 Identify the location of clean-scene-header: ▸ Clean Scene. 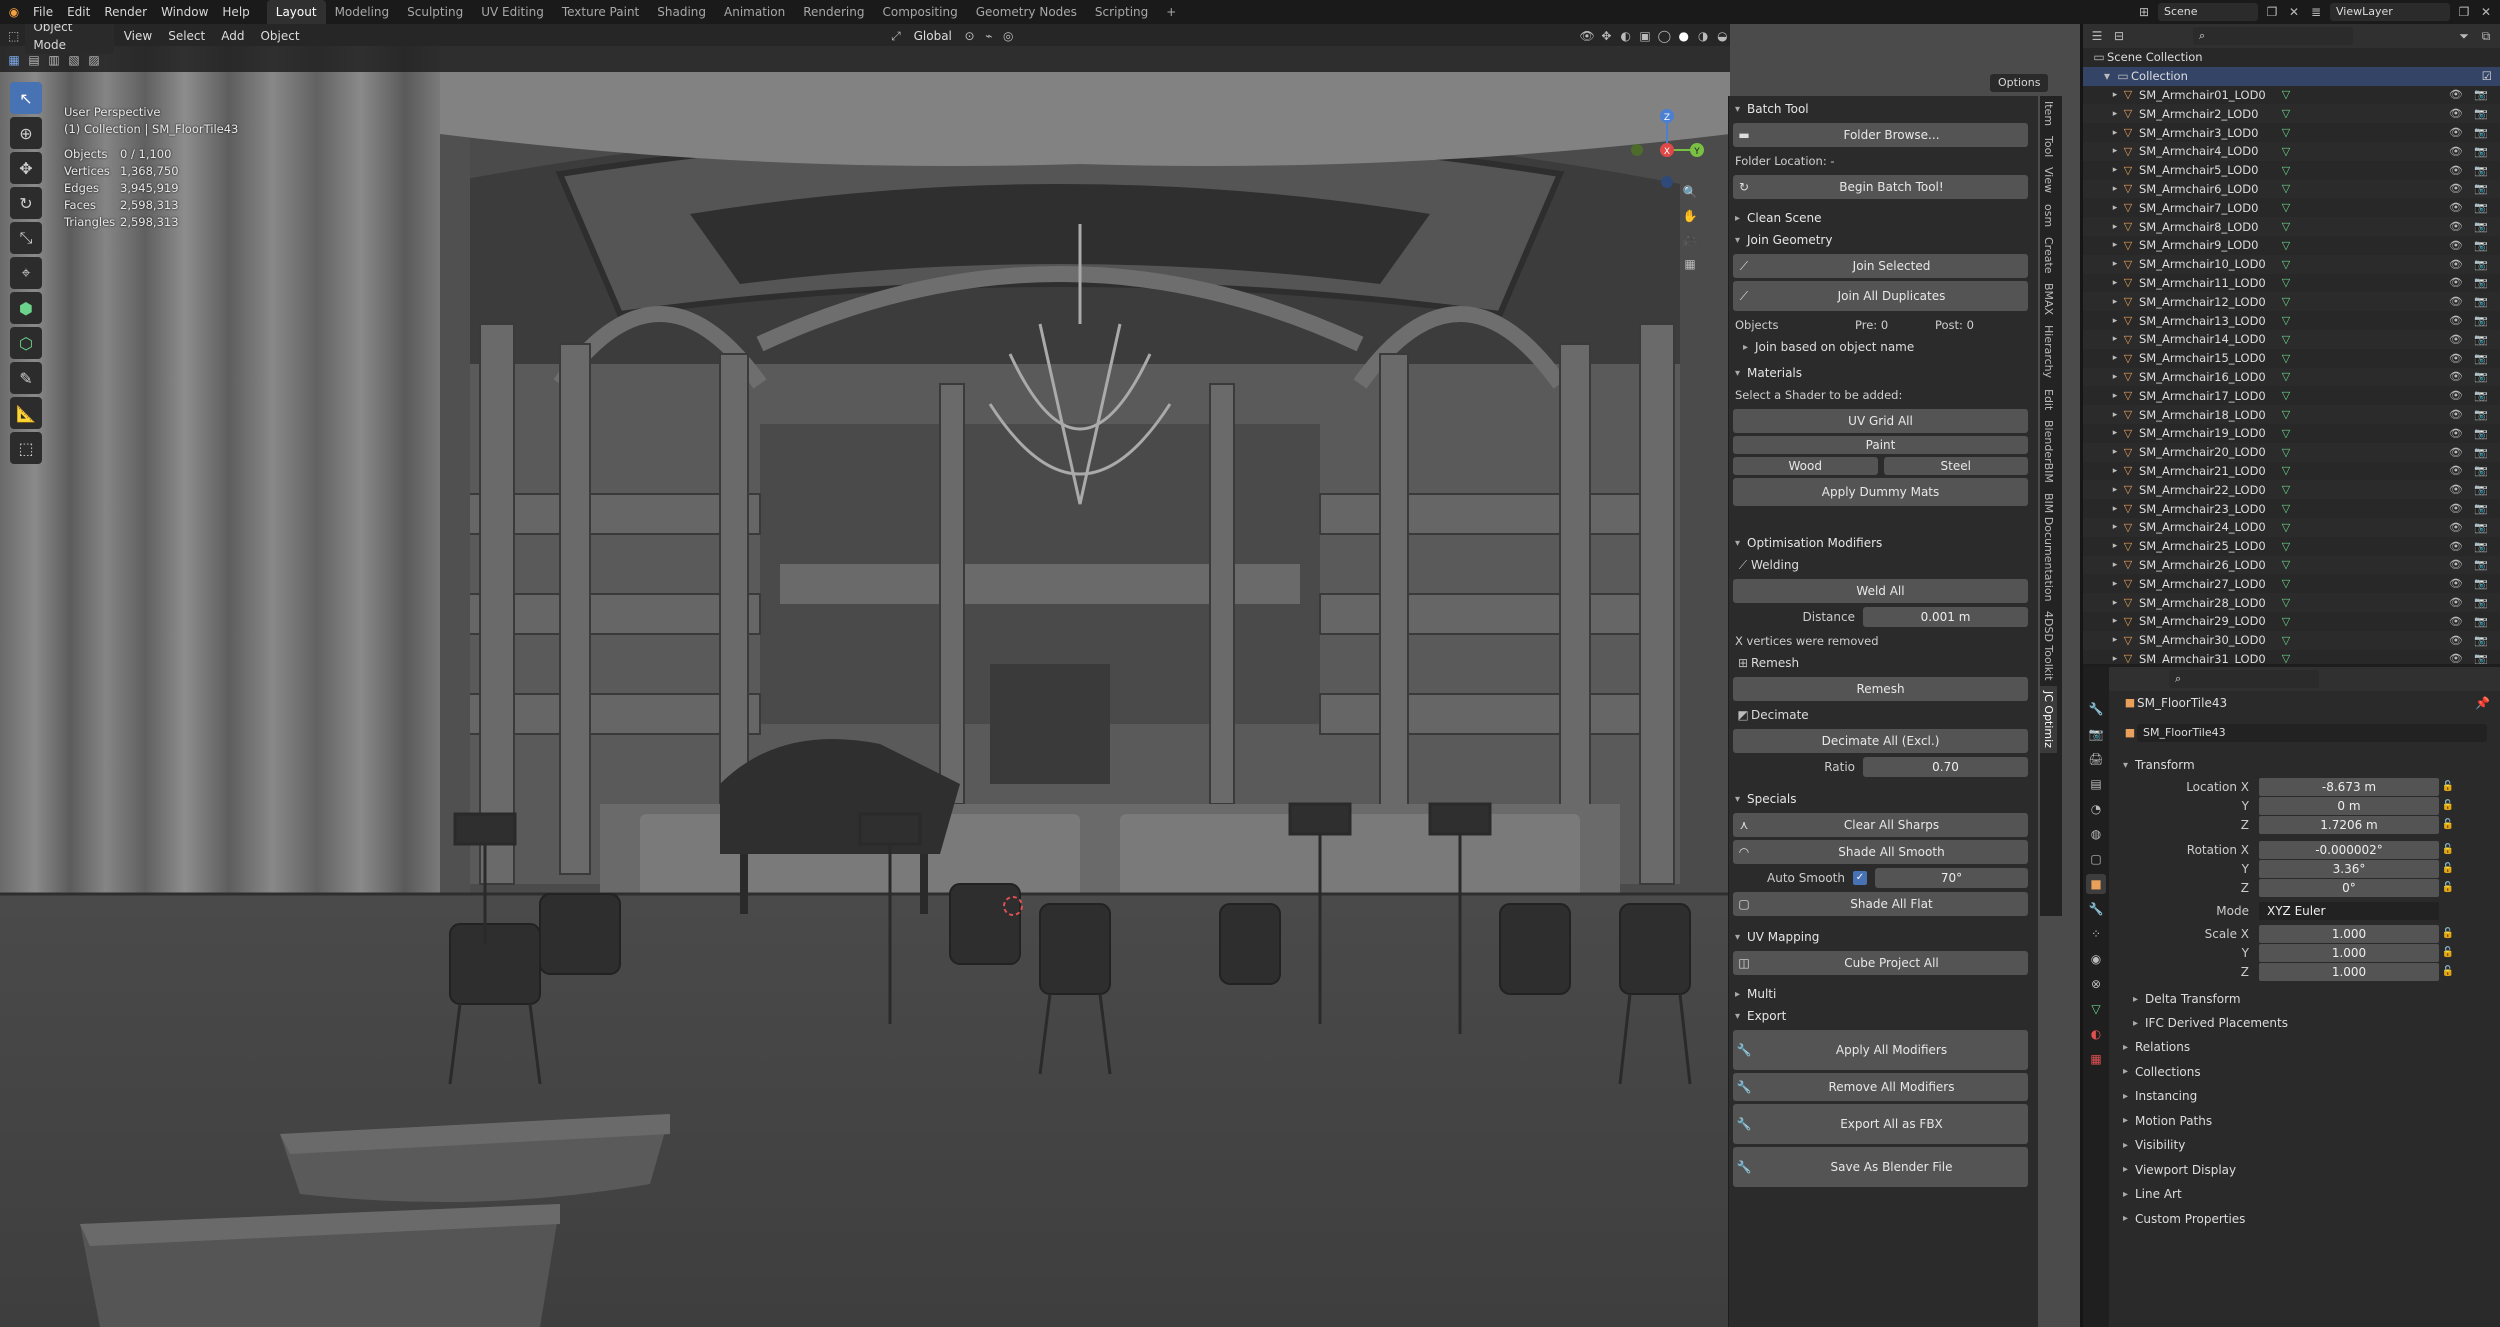
(1883, 218).